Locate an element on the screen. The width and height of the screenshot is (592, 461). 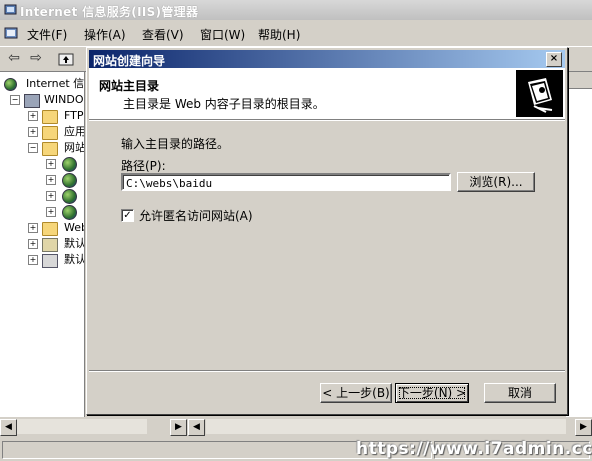
back-arrow-icon: ⇦ is located at coordinates (14, 58).